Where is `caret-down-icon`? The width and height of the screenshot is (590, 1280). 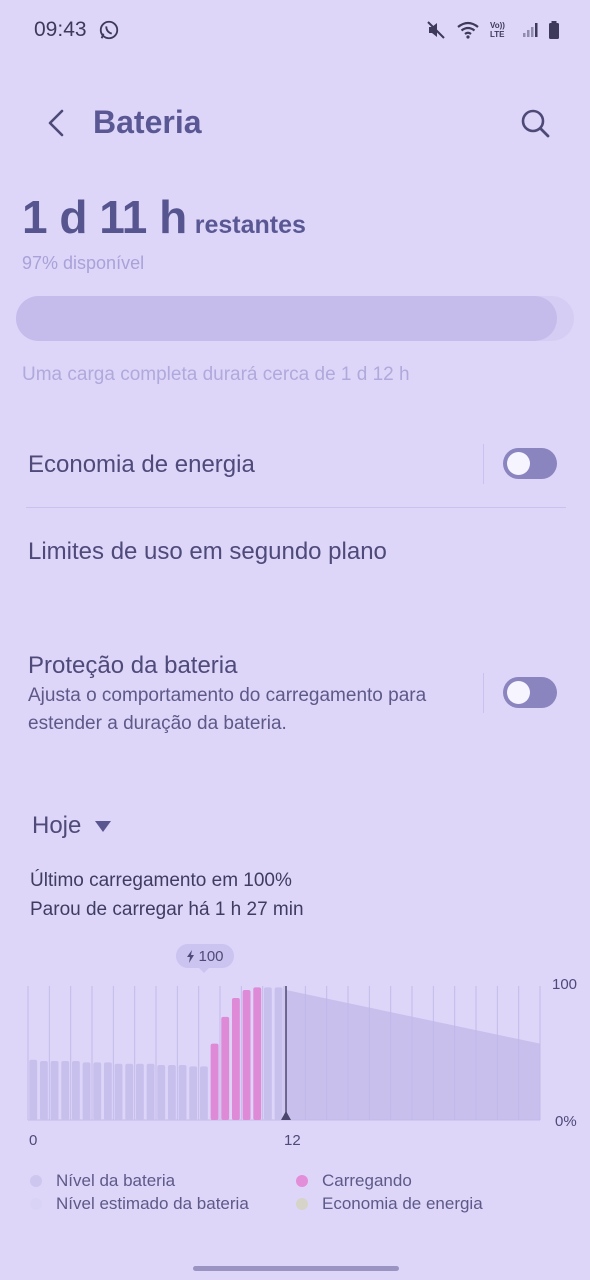 caret-down-icon is located at coordinates (103, 826).